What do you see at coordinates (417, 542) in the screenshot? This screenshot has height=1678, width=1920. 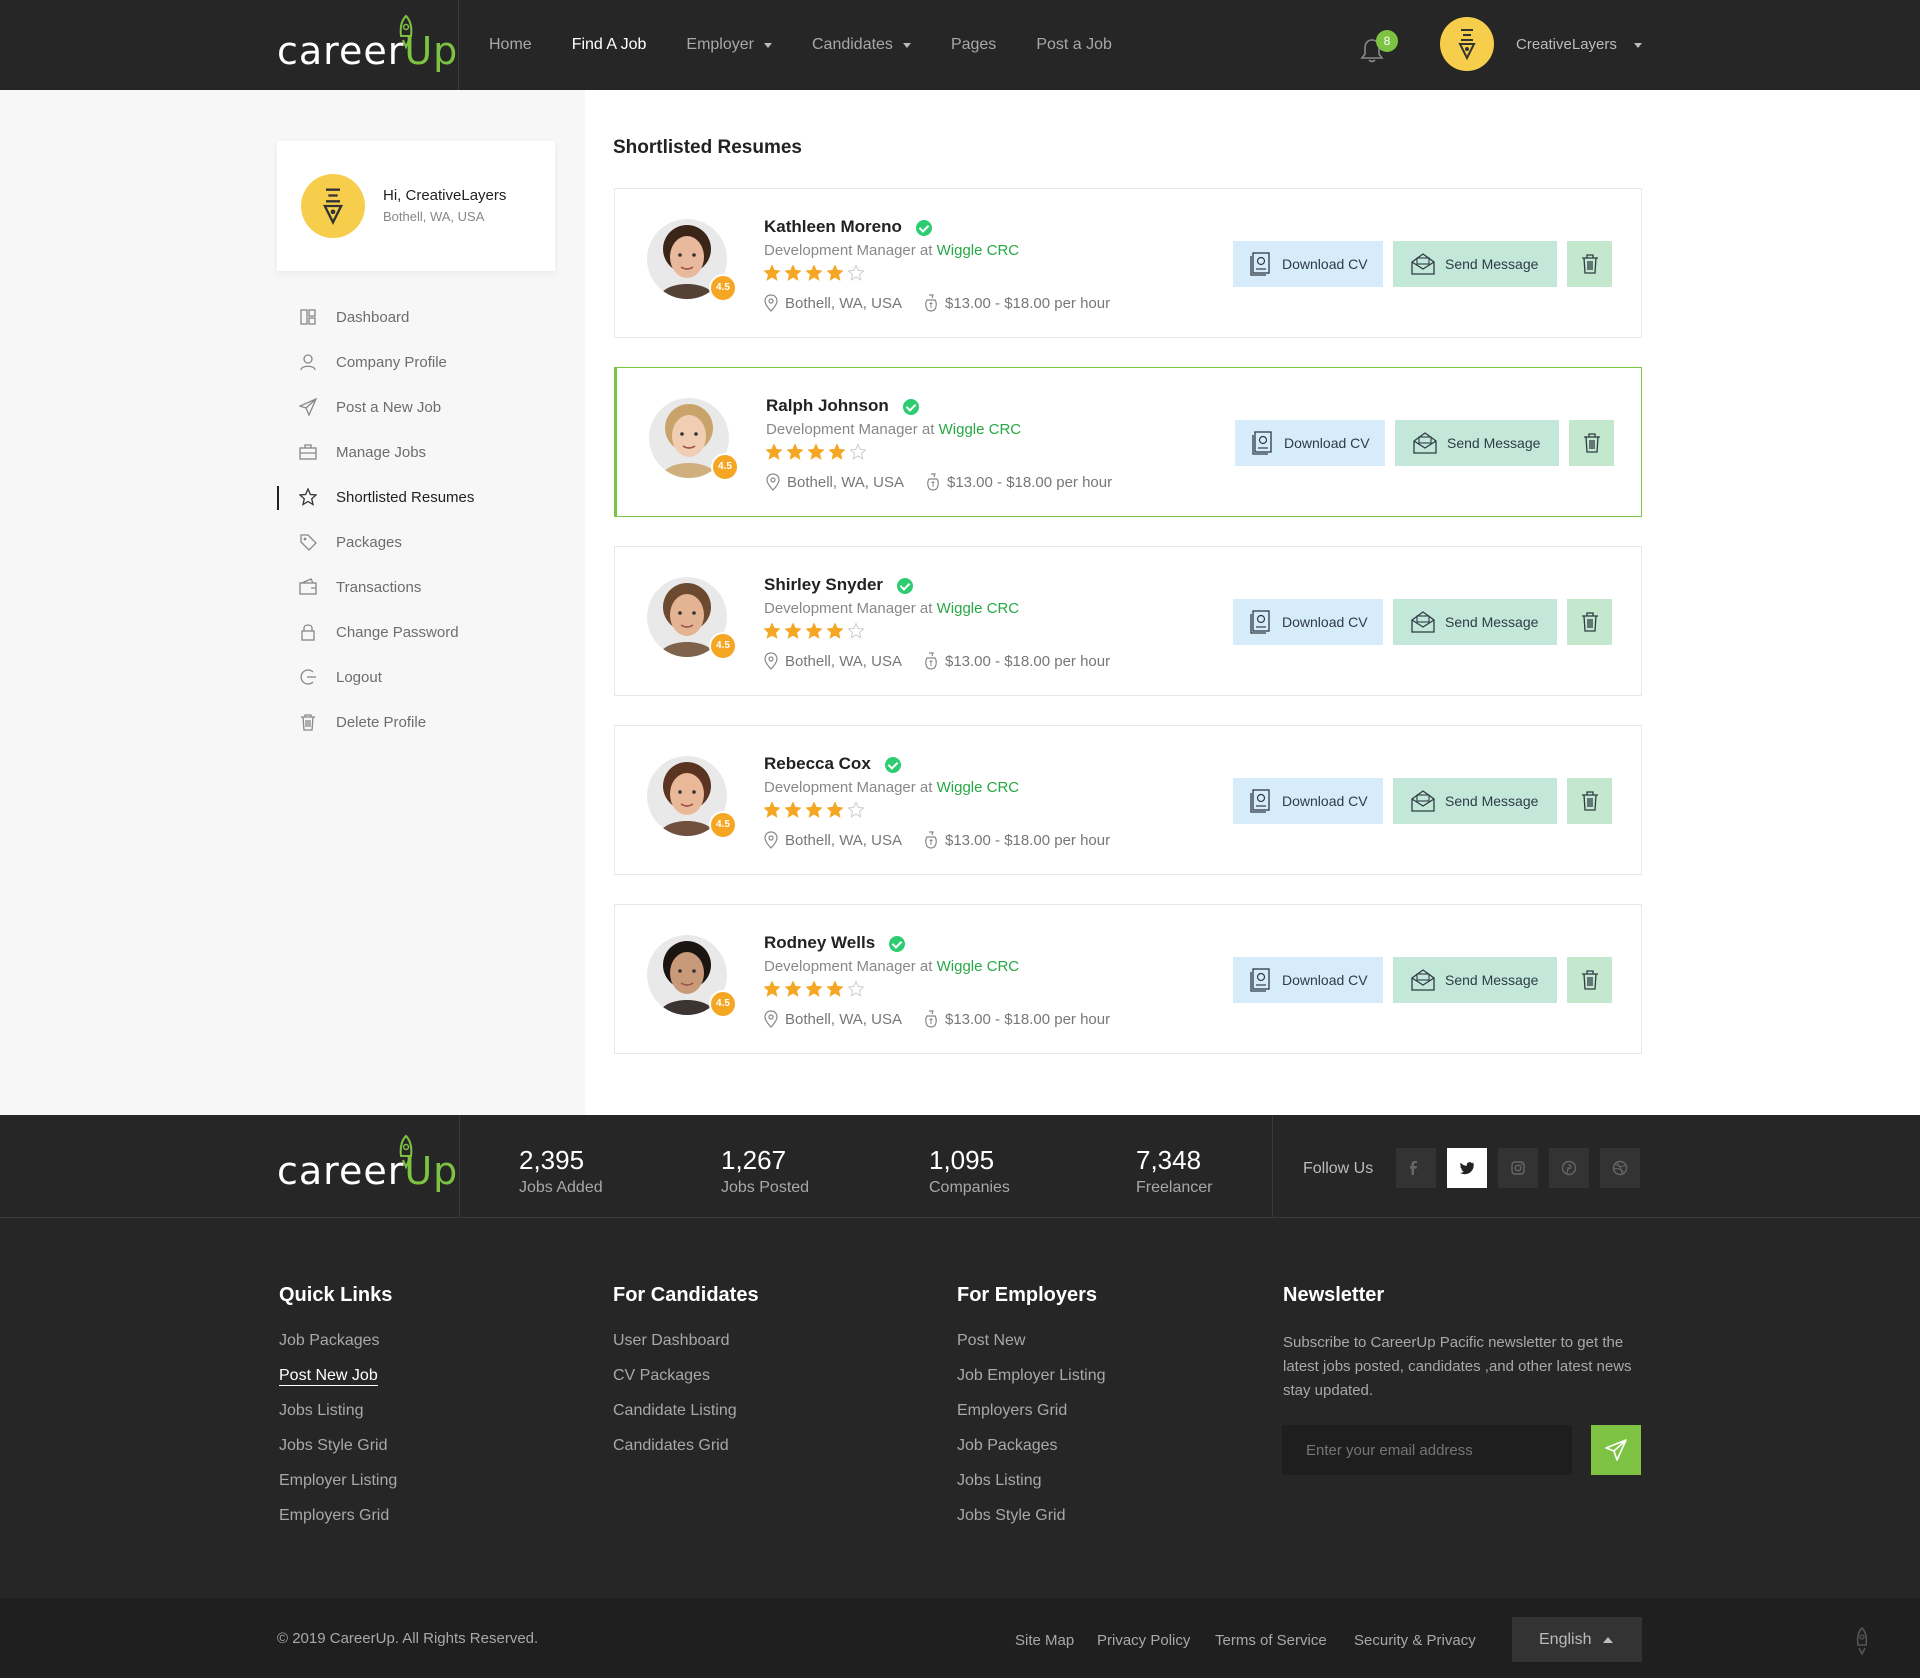 I see `sidebar-item: Packages` at bounding box center [417, 542].